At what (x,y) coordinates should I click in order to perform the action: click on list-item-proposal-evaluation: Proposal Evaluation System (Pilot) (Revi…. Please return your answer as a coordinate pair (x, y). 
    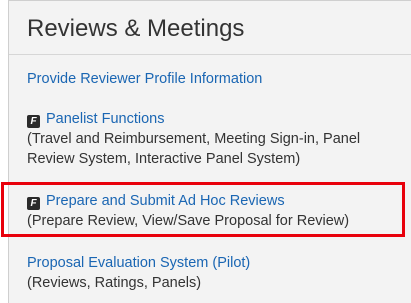
    Looking at the image, I should click on (138, 273).